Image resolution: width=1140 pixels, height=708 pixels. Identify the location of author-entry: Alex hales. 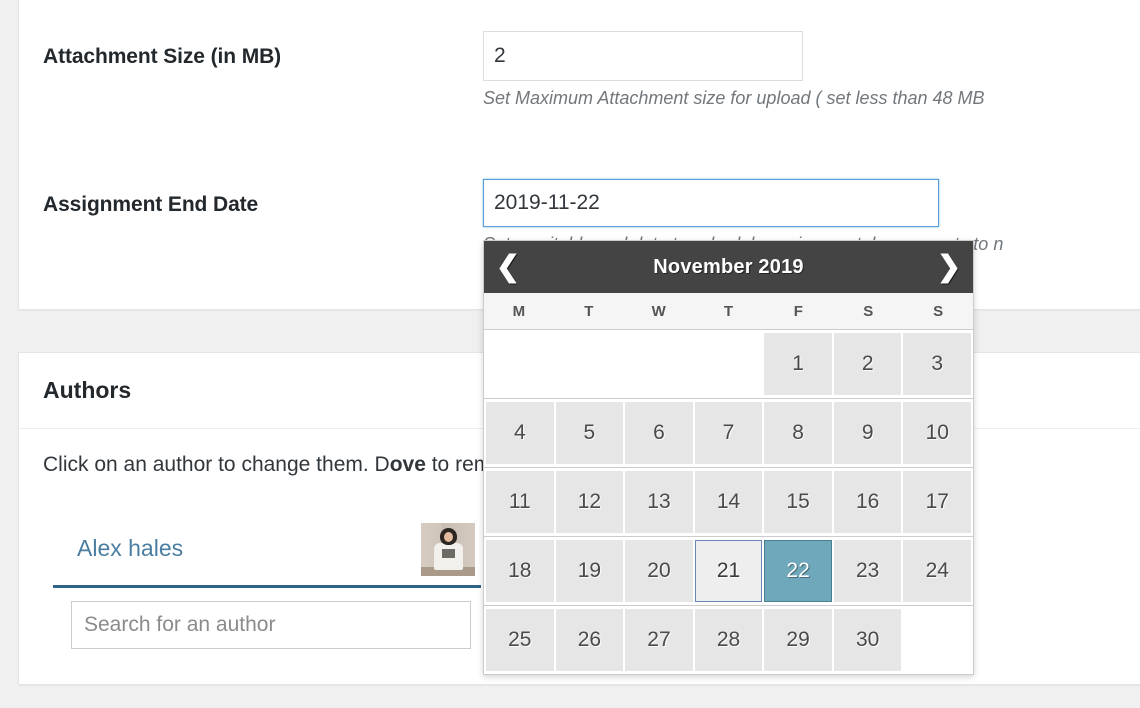
(267, 555).